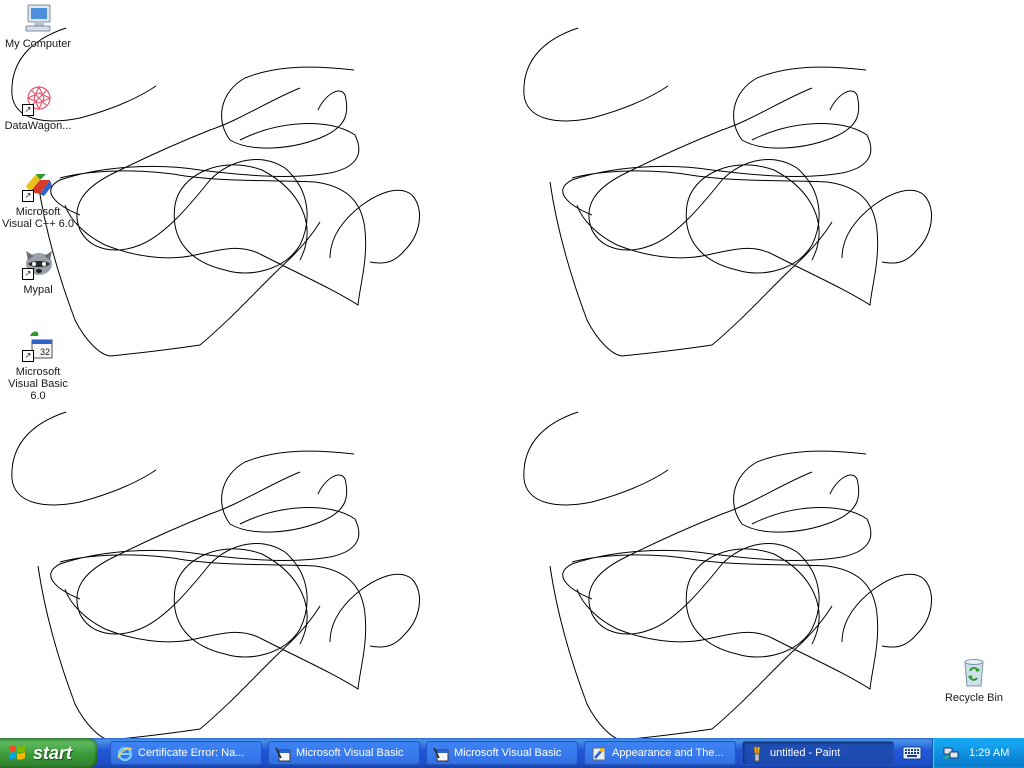  I want to click on visual-basic-icon: 32 ↗, so click(38, 346).